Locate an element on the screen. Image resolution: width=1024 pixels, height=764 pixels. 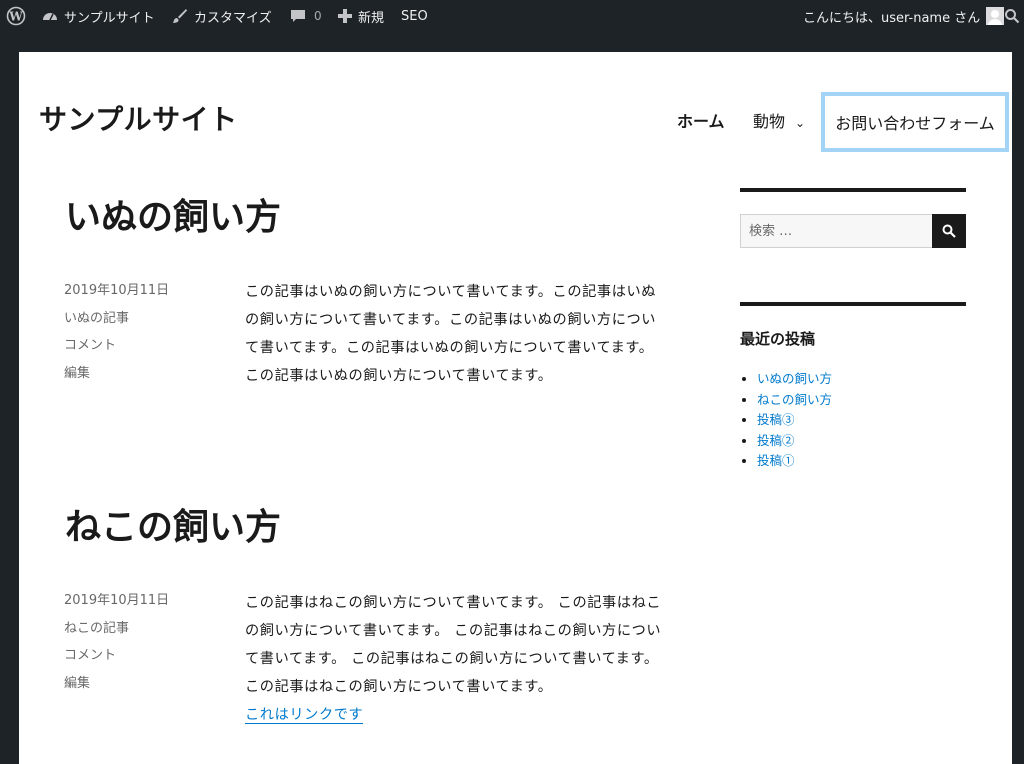
chevron-down-icon: ⌄ is located at coordinates (800, 123).